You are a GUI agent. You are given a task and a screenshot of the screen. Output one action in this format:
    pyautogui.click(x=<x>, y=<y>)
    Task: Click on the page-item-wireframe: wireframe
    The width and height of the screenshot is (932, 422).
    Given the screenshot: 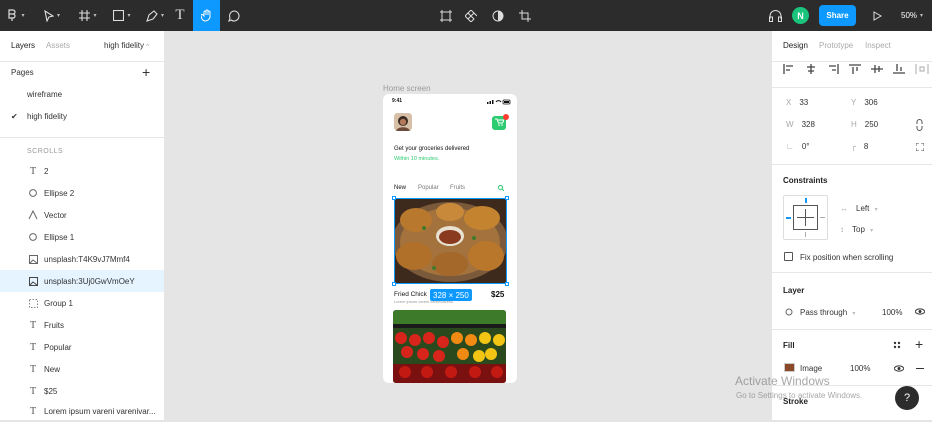 What is the action you would take?
    pyautogui.click(x=82, y=94)
    